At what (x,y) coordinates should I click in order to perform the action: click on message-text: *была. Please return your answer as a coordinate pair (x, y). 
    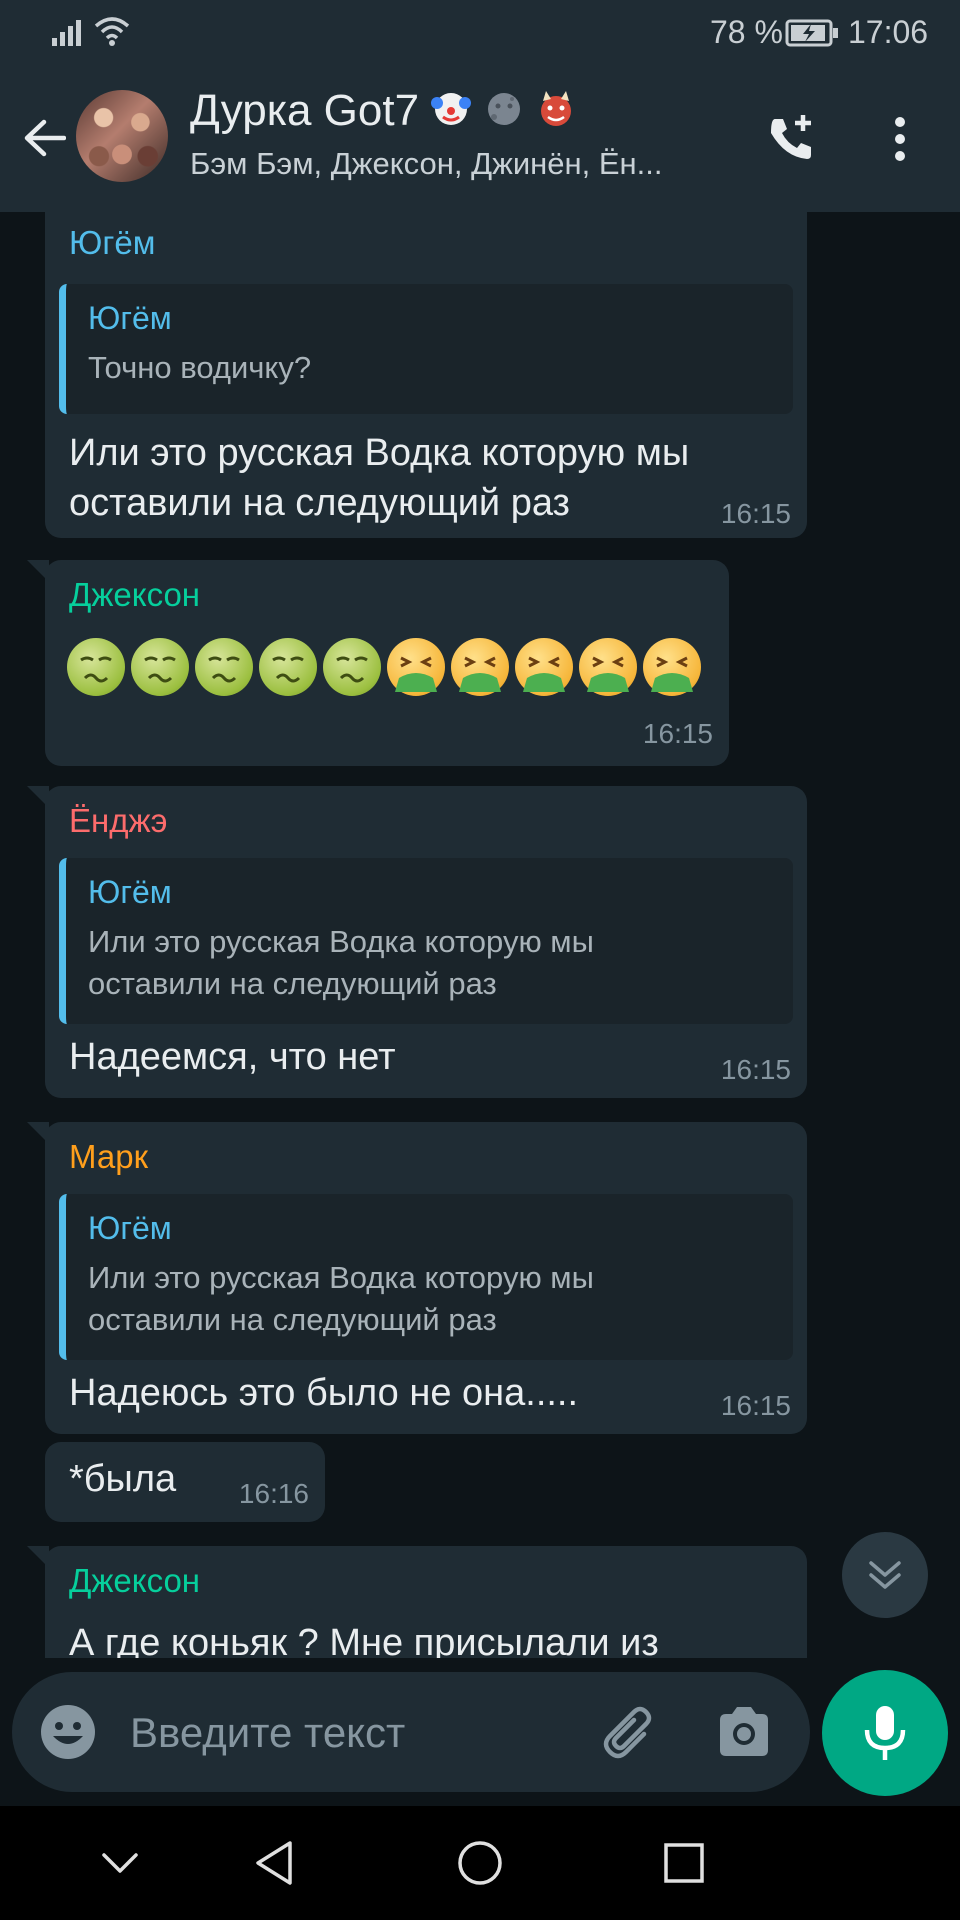
    Looking at the image, I should click on (123, 1479).